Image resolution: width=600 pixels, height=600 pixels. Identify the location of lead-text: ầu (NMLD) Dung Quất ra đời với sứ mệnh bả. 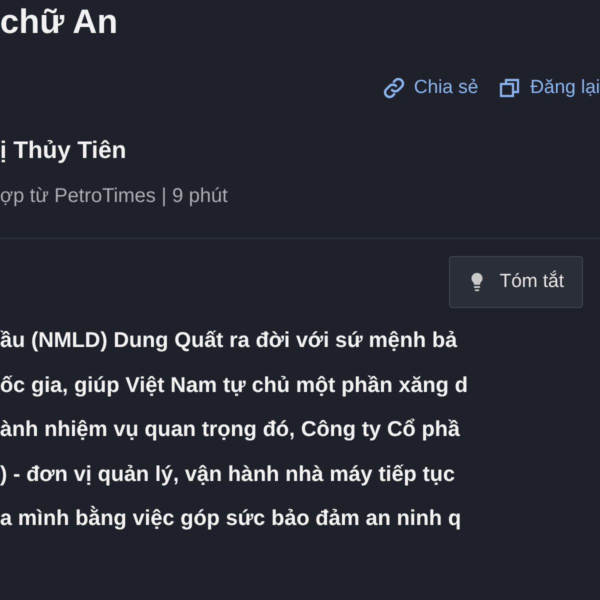
(229, 340).